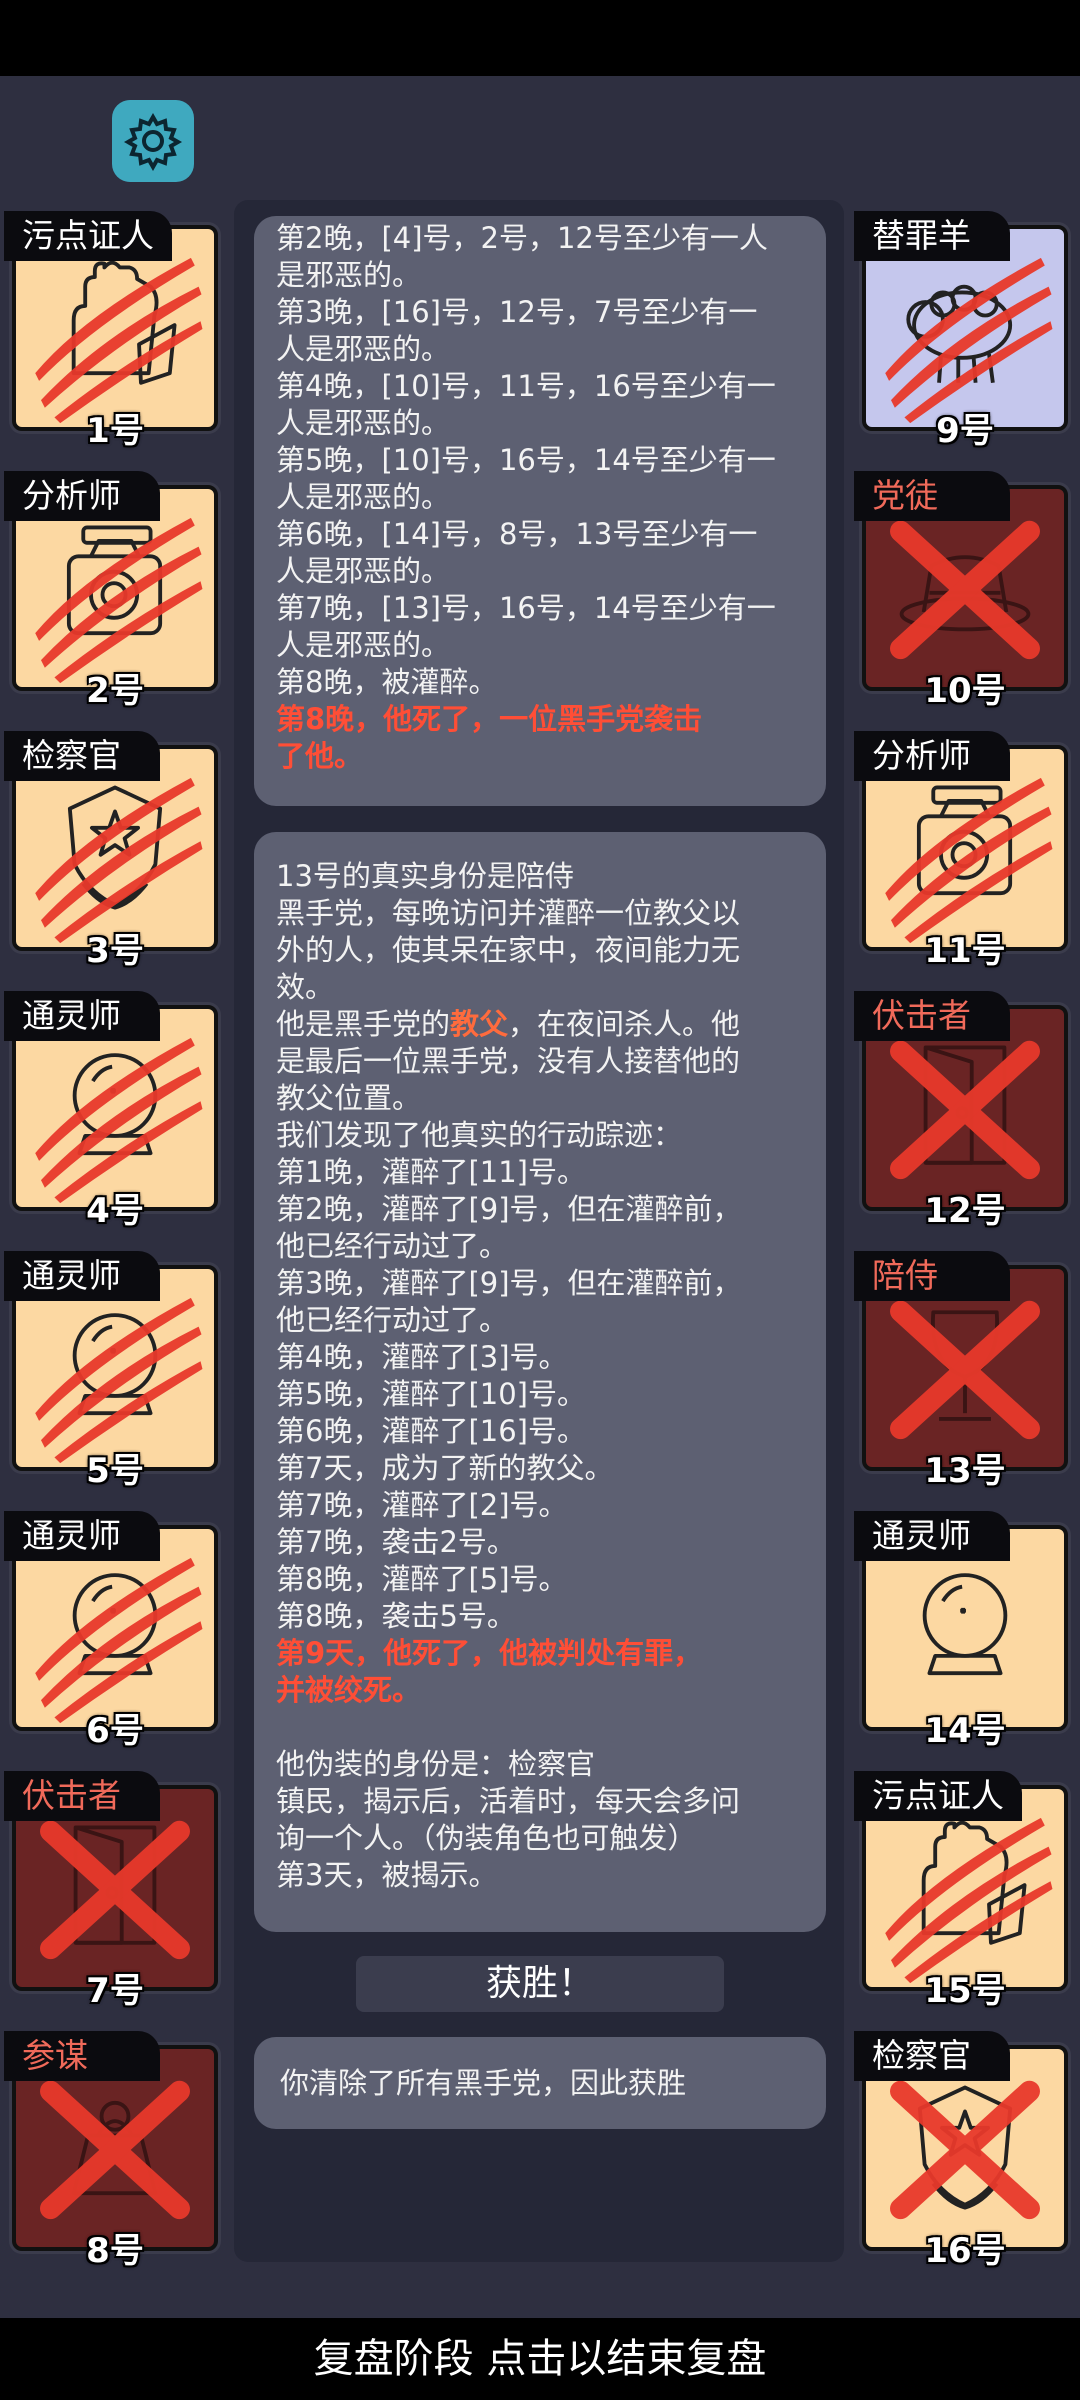  Describe the element at coordinates (517, 312) in the screenshot. I see `log-line: 第3晚，[16]号，12号，7号至少有一` at that location.